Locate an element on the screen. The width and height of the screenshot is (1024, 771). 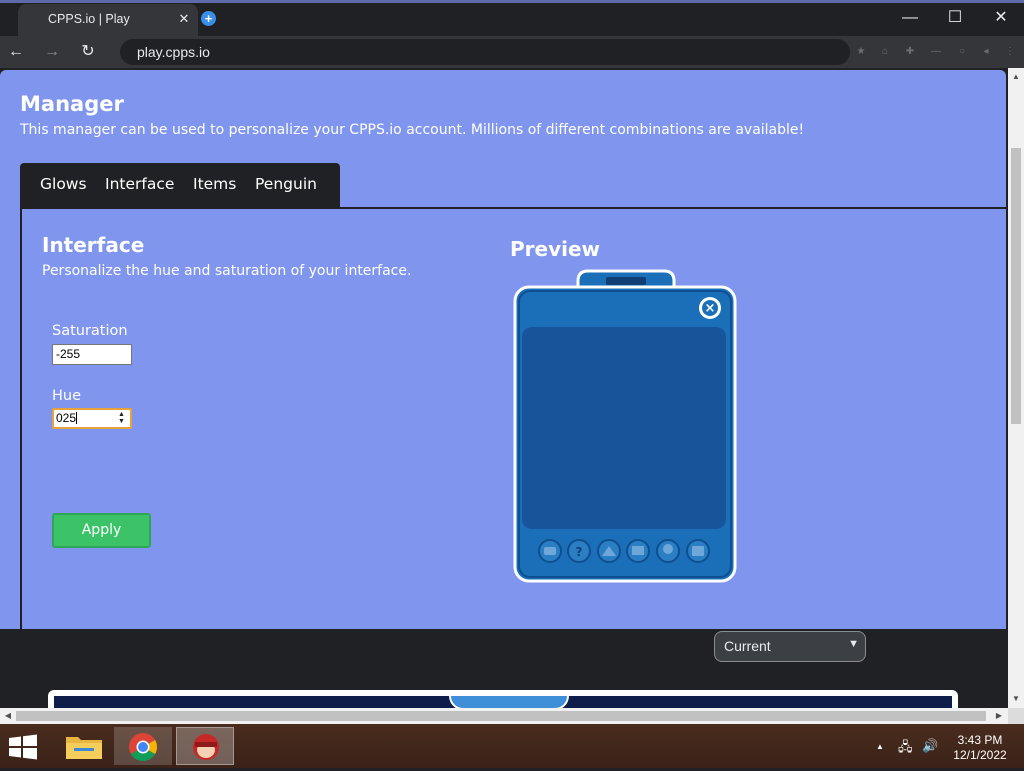
chevron-down-icon: ▼ is located at coordinates (853, 644).